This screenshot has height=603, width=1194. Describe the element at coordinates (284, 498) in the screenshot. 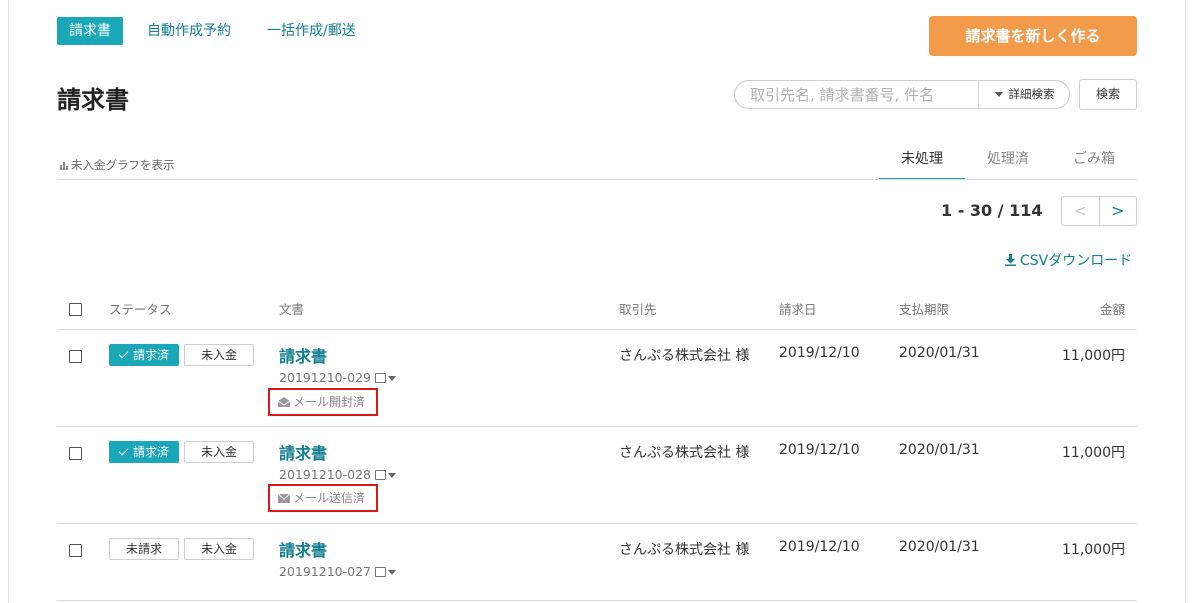

I see `envelope-icon` at that location.